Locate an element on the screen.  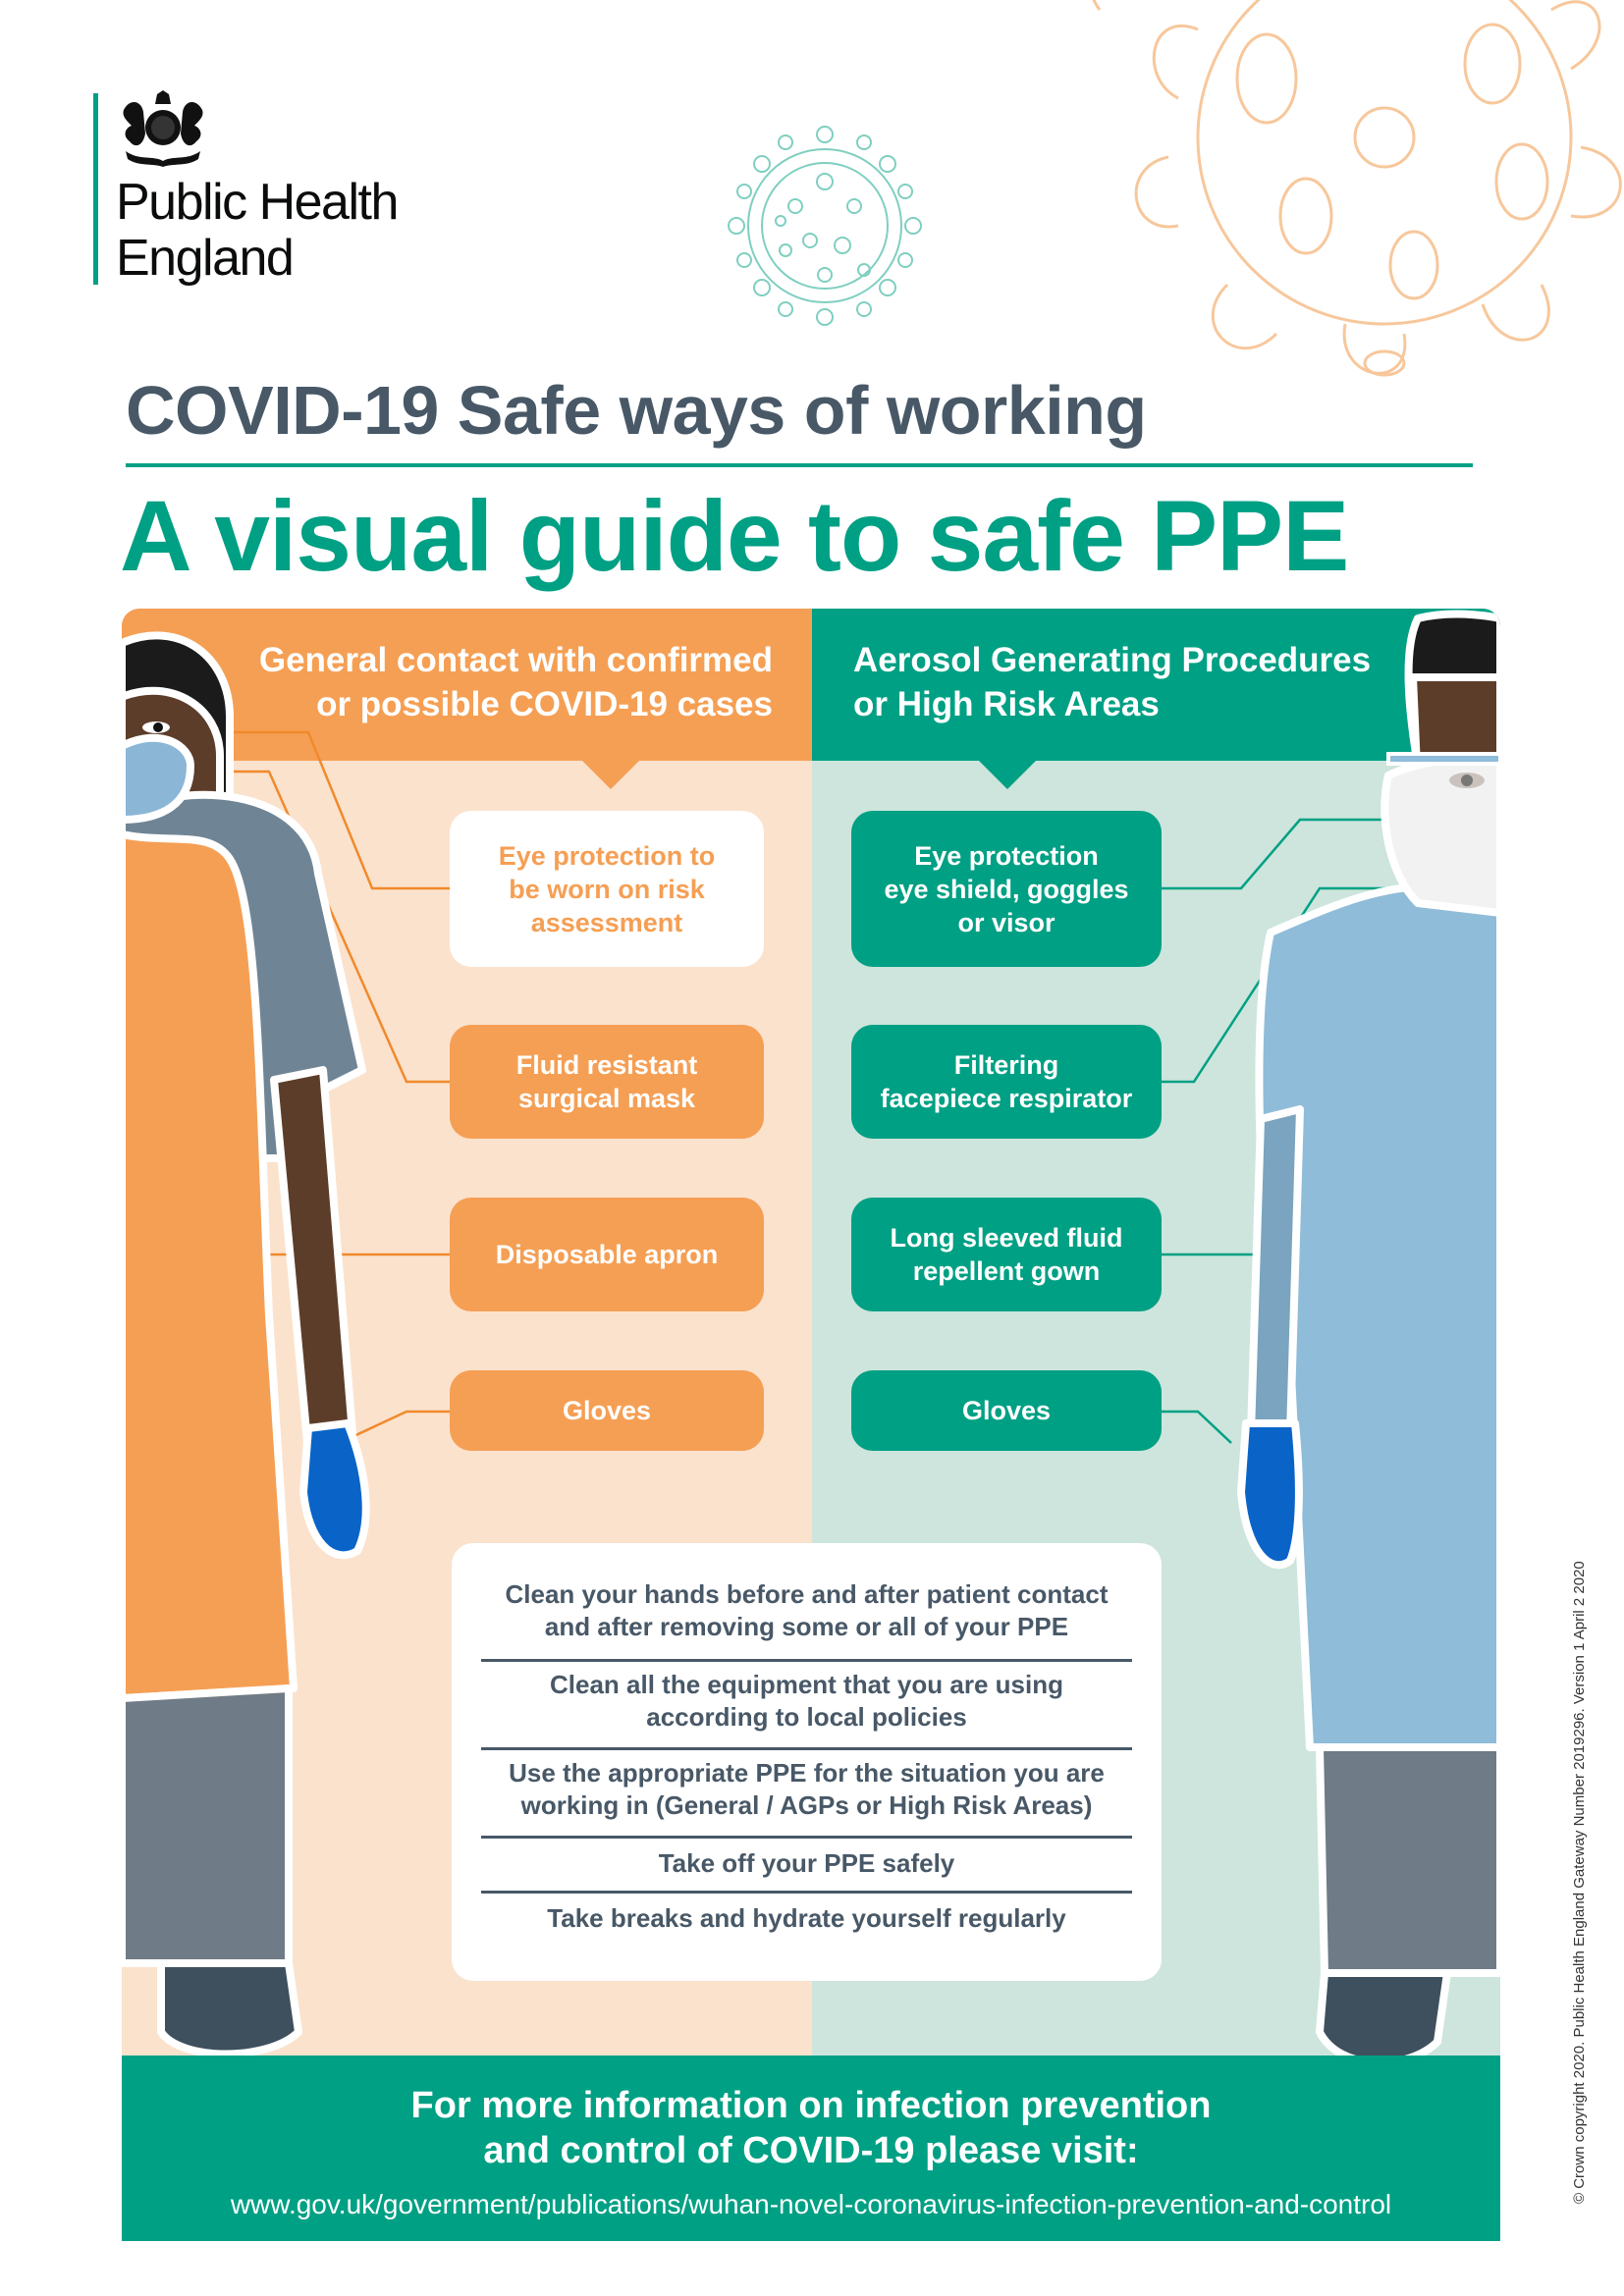
page-title: A visual guide to safe PPE is located at coordinates (734, 536).